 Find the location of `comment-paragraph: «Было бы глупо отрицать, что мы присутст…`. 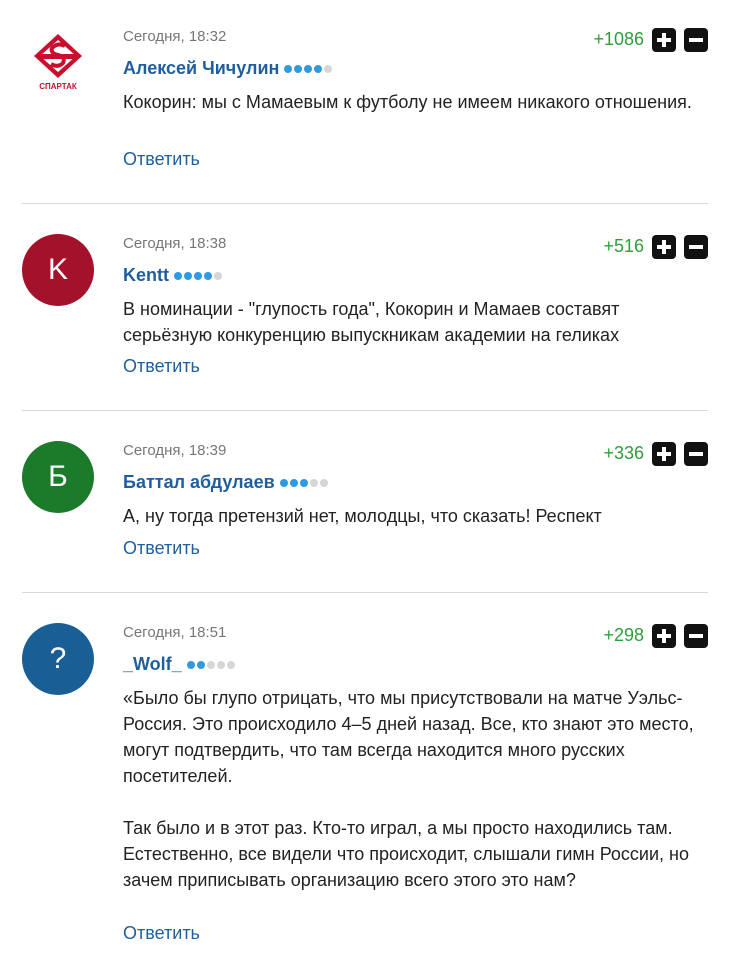

comment-paragraph: «Было бы глупо отрицать, что мы присутст… is located at coordinates (408, 737).